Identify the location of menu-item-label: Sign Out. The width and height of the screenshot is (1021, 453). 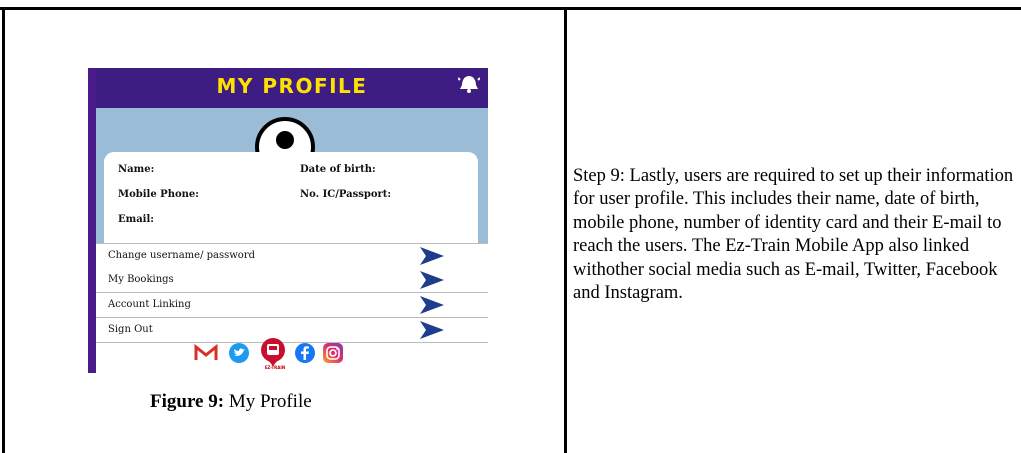
(130, 329).